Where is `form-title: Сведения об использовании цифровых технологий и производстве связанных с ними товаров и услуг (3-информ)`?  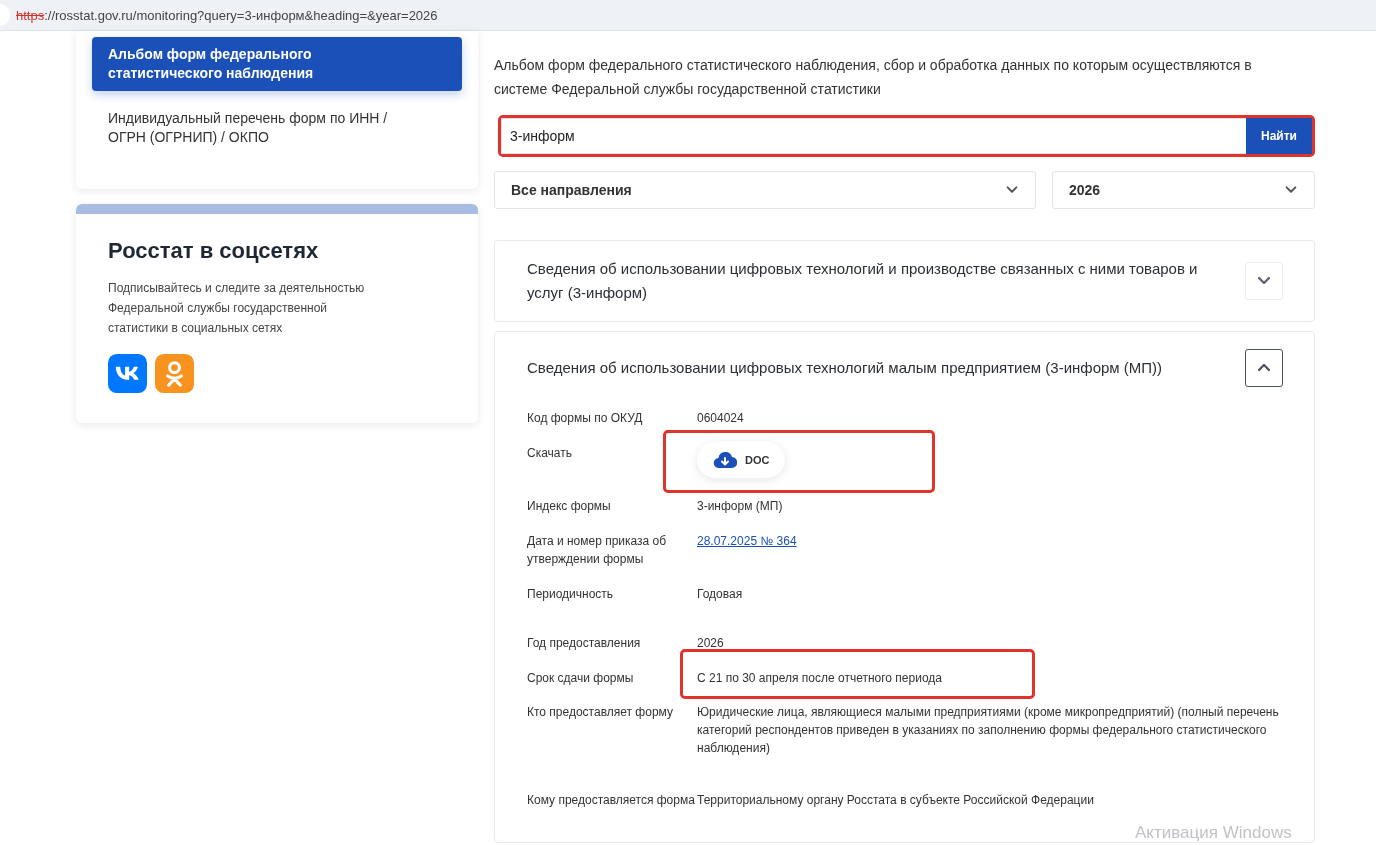 form-title: Сведения об использовании цифровых технологий и производстве связанных с ними товаров и услуг (3-информ) is located at coordinates (863, 281).